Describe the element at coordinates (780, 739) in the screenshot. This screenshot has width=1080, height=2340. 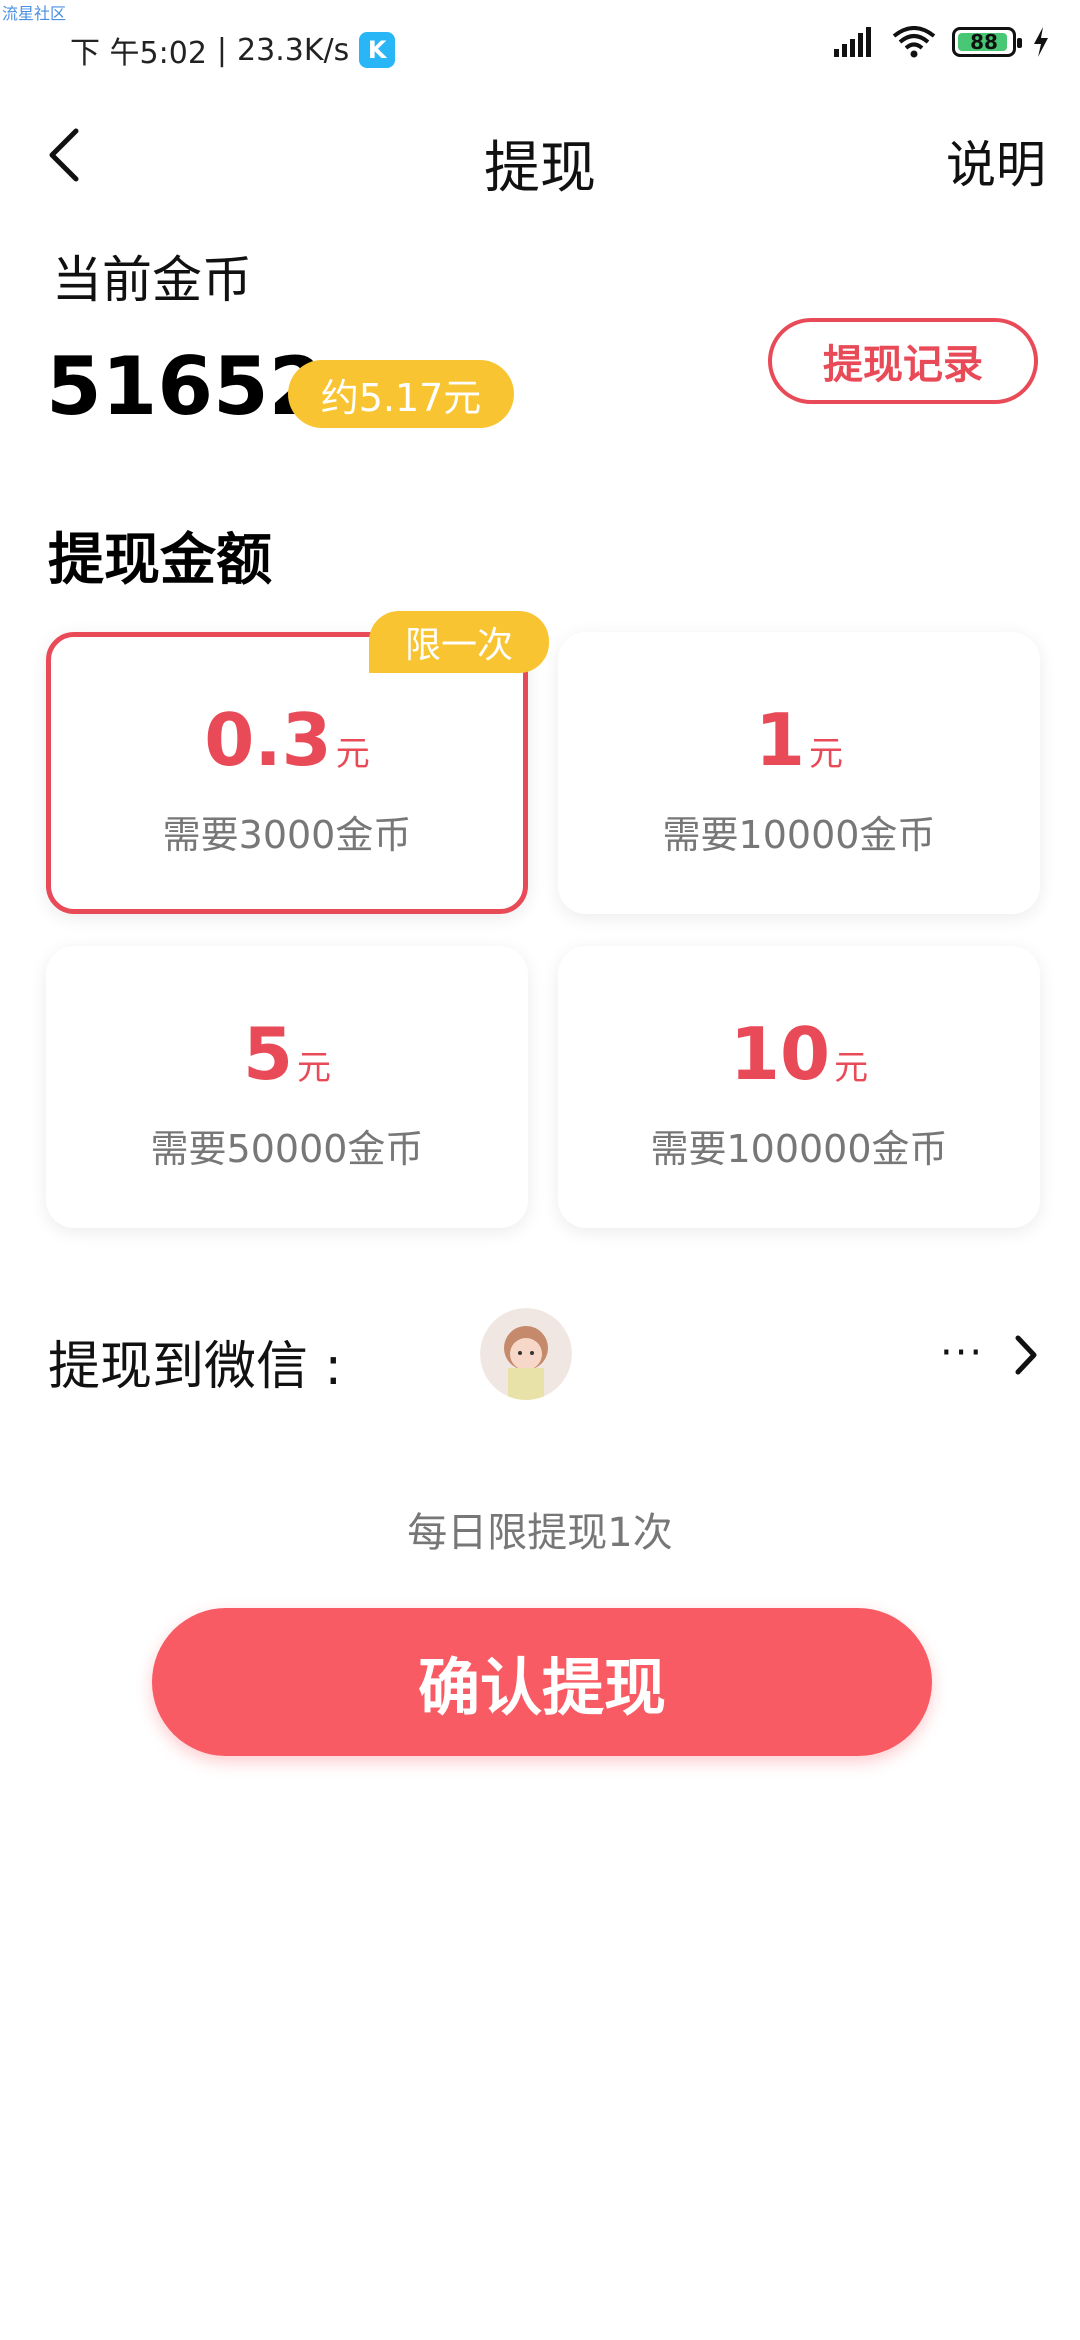
I see `option-amount-value: 1` at that location.